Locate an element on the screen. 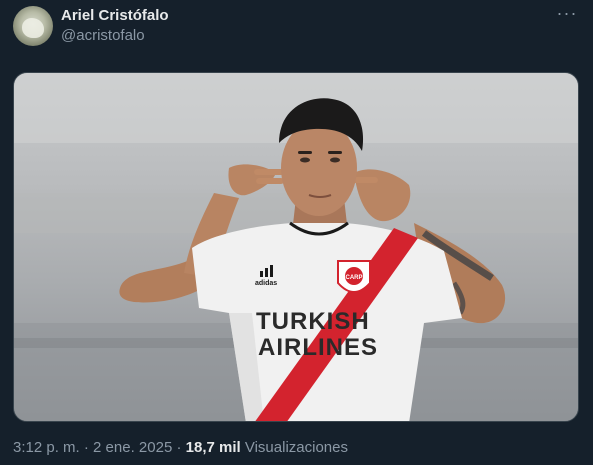  author-display-name: Ariel Cristófalo is located at coordinates (115, 16).